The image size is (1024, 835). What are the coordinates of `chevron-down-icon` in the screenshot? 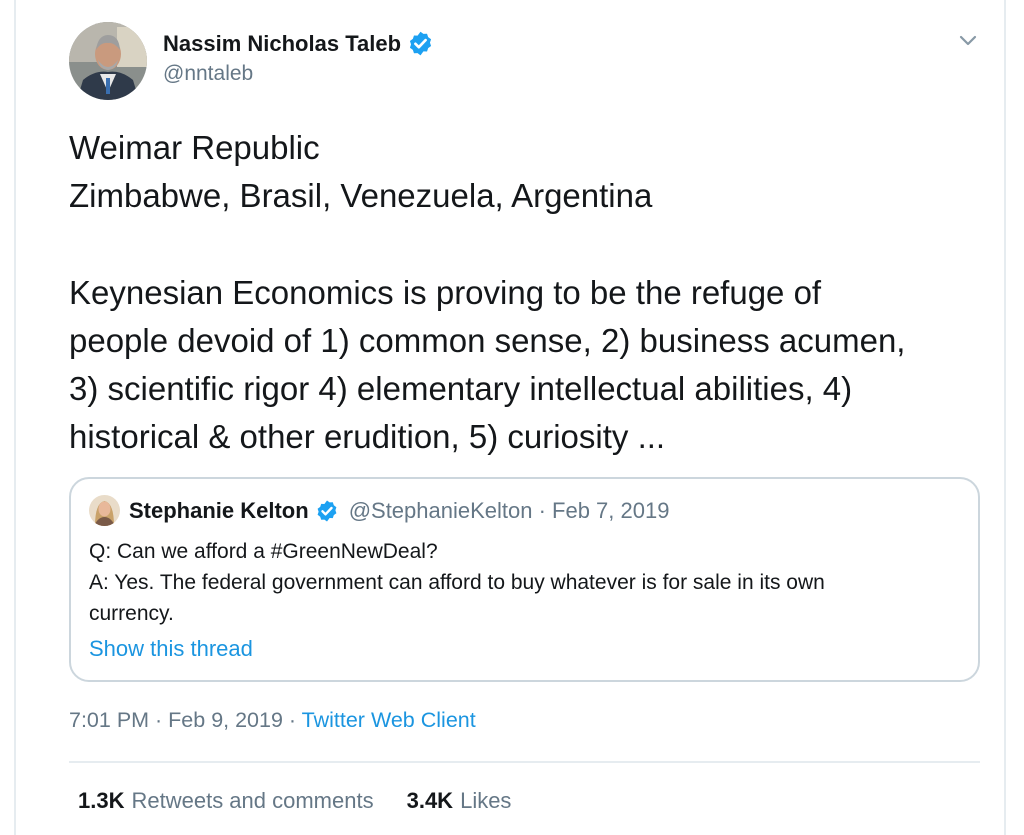 It's located at (968, 41).